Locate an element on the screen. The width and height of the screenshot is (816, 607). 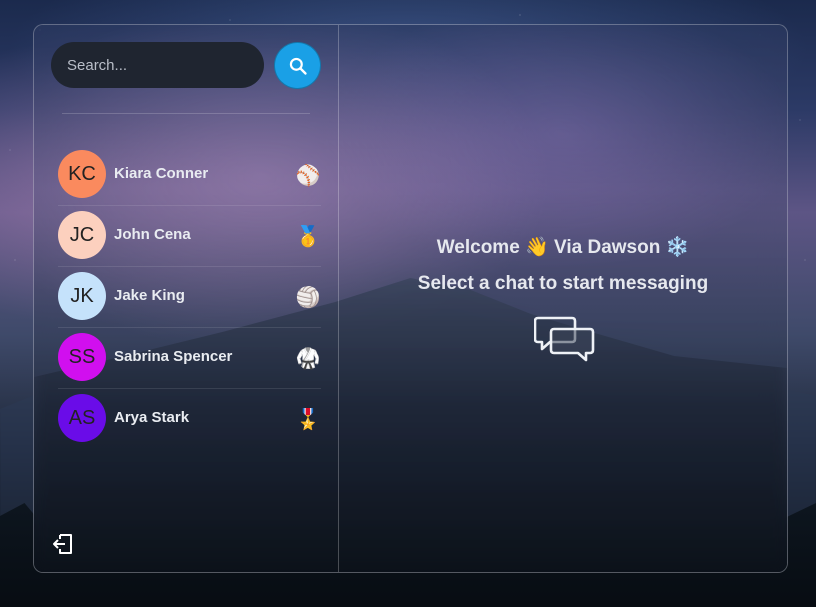
contact-item-jake-king: JK Jake King 🏐 is located at coordinates (189, 297).